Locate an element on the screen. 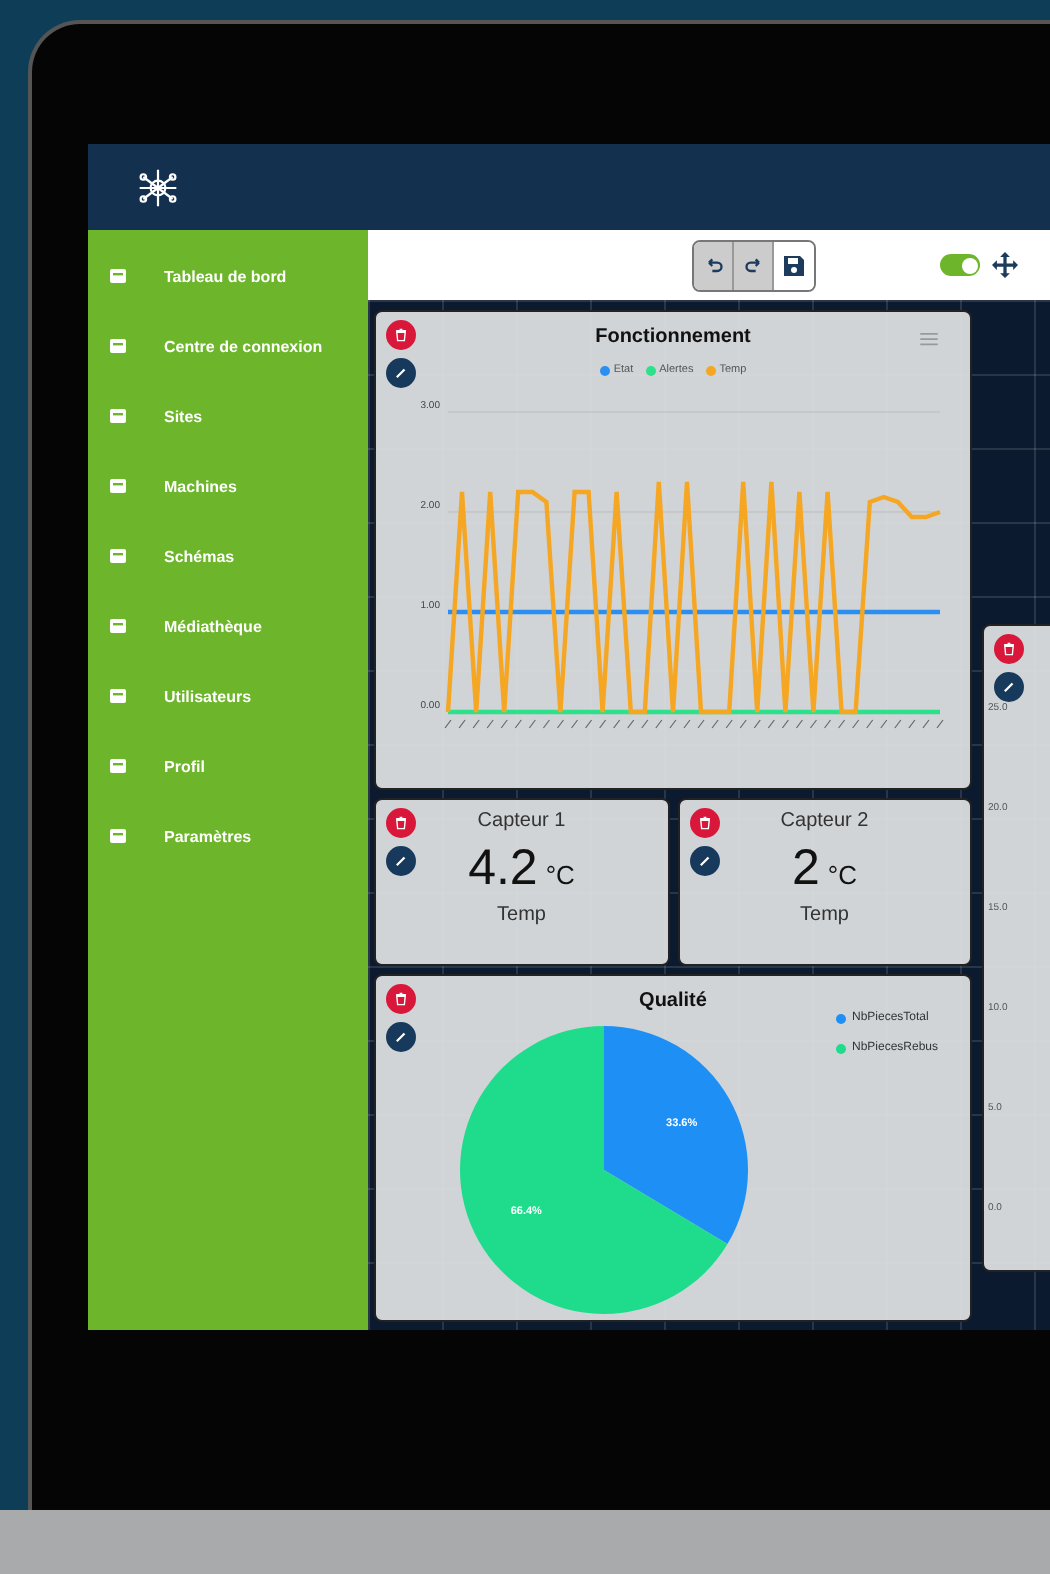 This screenshot has width=1050, height=1574. sidebar-item: Médiathèque is located at coordinates (228, 626).